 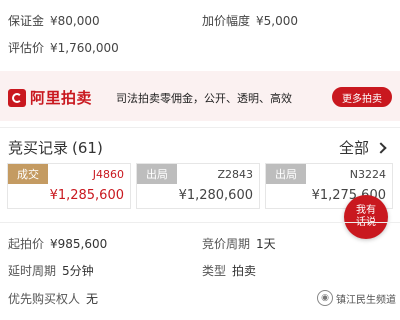 What do you see at coordinates (69, 186) in the screenshot?
I see `bid-card: 成交 J4860 ¥1,285,600` at bounding box center [69, 186].